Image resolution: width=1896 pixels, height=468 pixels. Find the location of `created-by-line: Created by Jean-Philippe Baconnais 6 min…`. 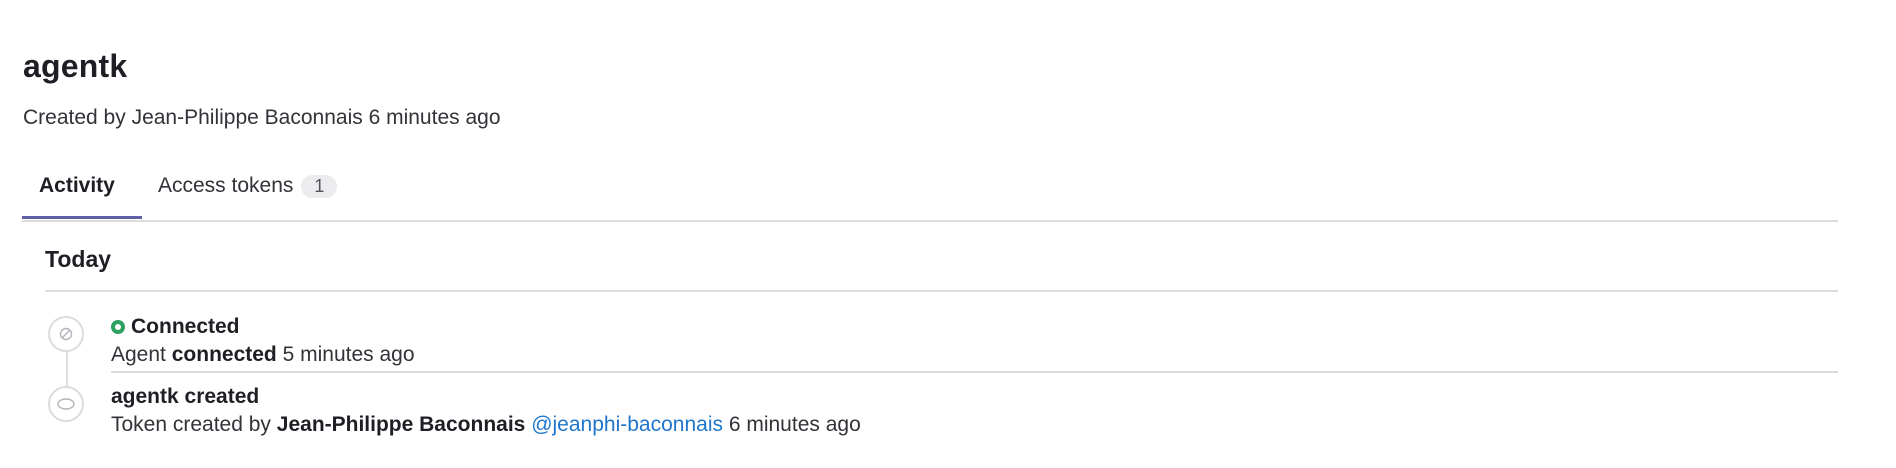

created-by-line: Created by Jean-Philippe Baconnais 6 min… is located at coordinates (262, 118).